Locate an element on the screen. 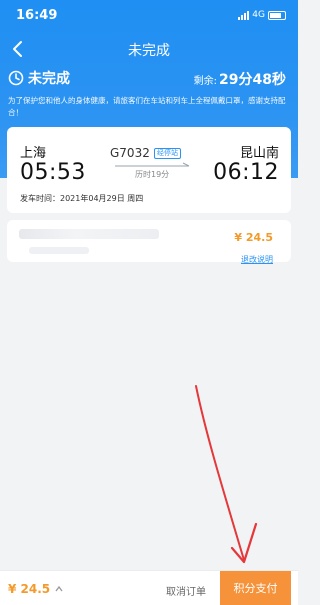  order-total: ¥ 24.5 is located at coordinates (36, 589).